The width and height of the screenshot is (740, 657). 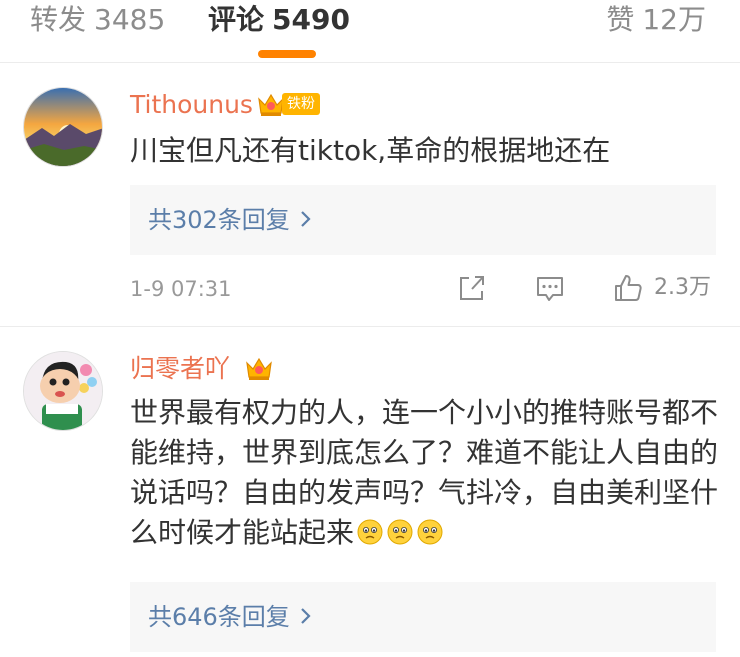 I want to click on tab-likes-label: 赞, so click(x=620, y=19).